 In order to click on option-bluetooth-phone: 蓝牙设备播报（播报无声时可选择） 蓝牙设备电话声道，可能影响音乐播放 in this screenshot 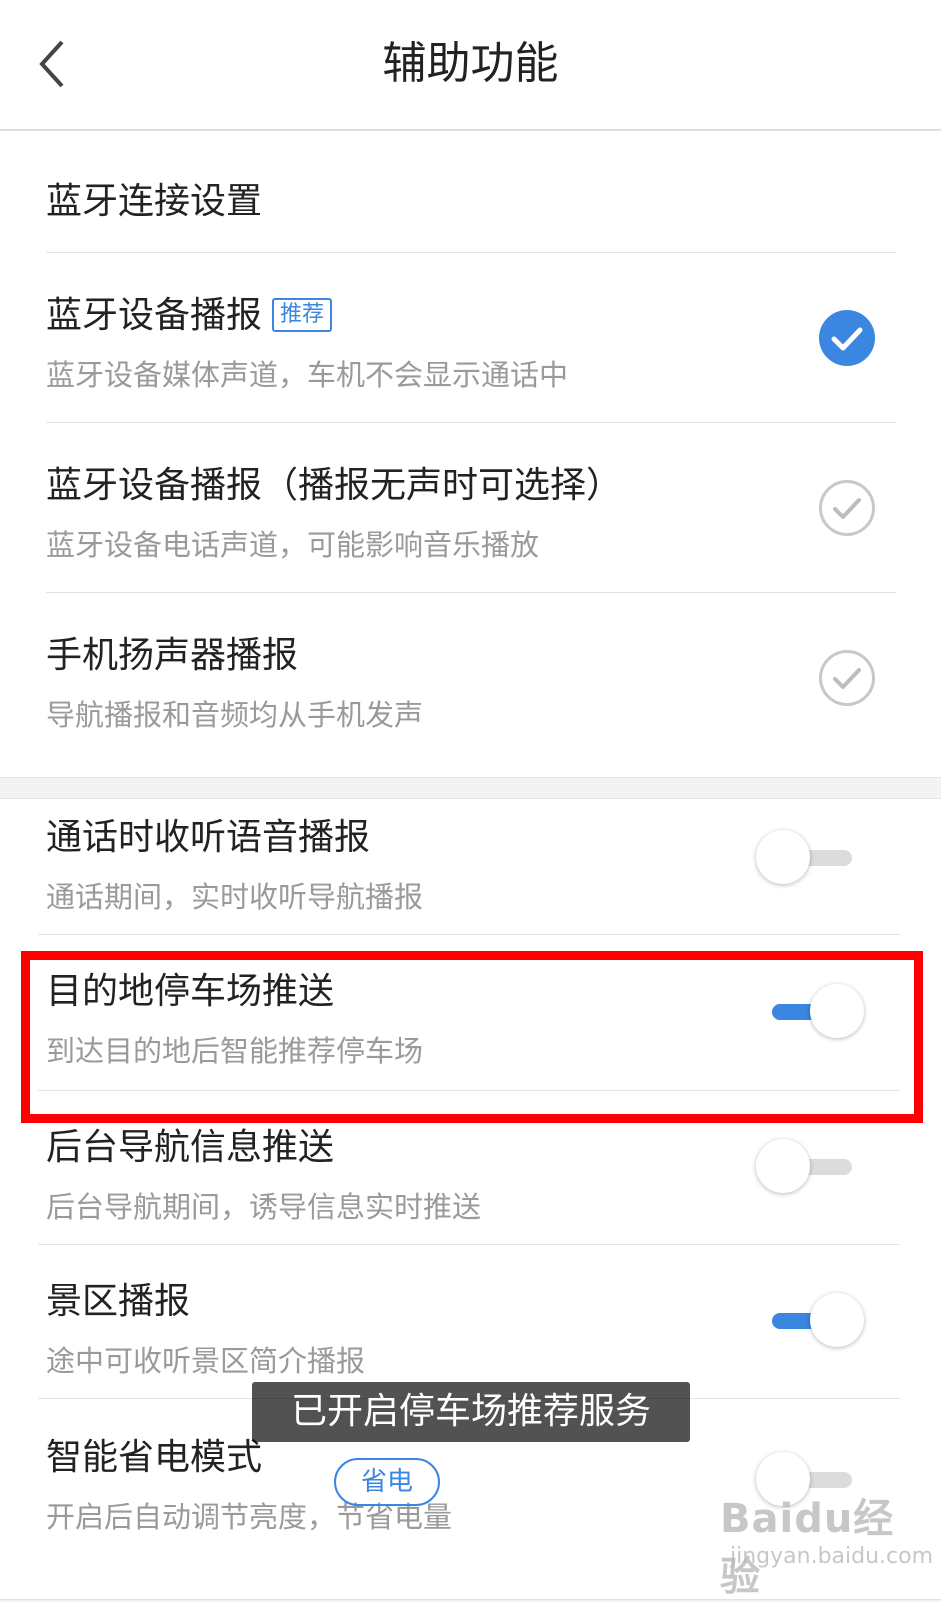, I will do `click(471, 510)`.